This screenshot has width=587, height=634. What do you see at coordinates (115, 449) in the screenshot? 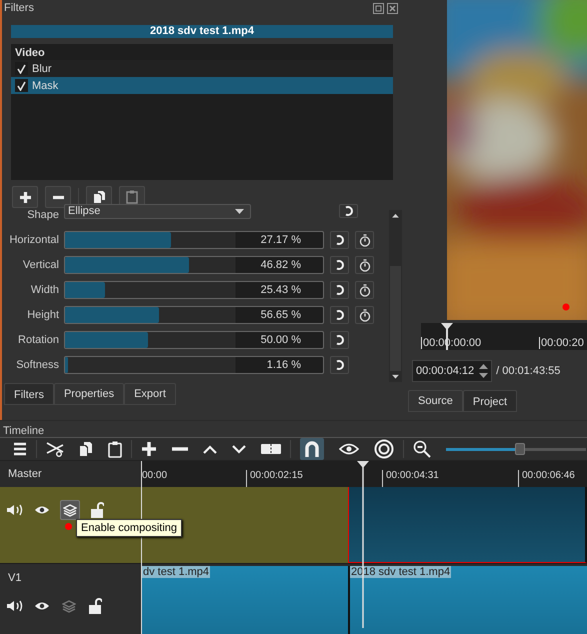
I see `paste-icon` at bounding box center [115, 449].